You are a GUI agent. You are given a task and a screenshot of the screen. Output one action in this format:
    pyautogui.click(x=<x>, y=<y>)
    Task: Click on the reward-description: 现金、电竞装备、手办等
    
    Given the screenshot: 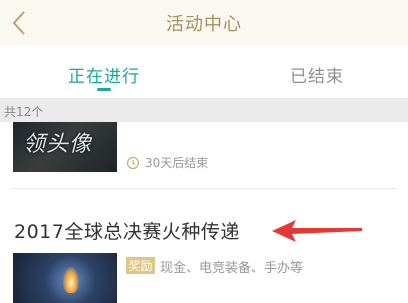 What is the action you would take?
    pyautogui.click(x=232, y=268)
    